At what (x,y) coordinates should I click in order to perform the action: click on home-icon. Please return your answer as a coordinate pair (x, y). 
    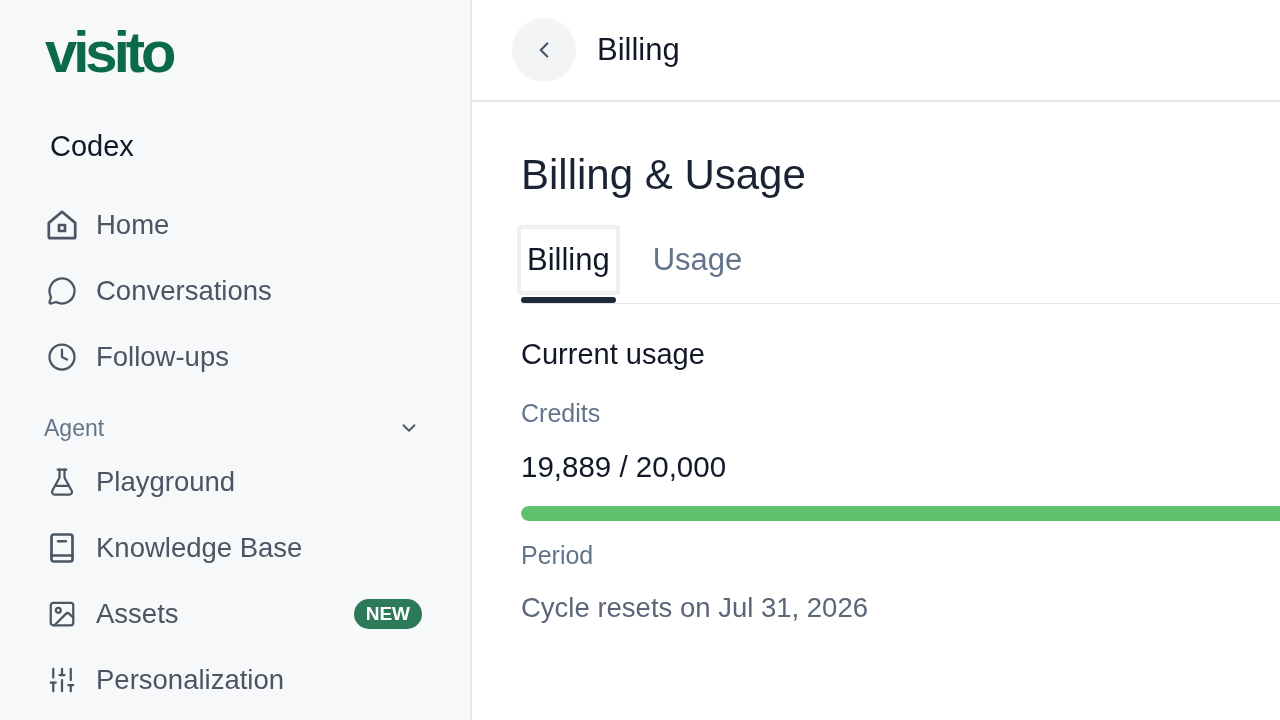
    Looking at the image, I should click on (62, 225).